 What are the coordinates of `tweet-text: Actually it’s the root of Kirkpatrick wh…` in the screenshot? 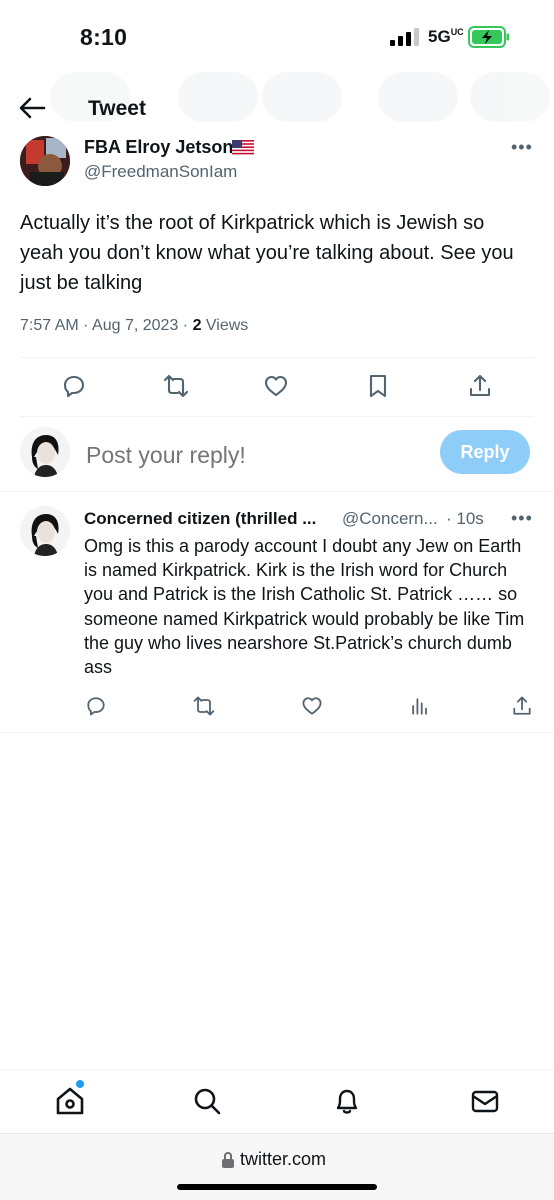 It's located at (267, 253).